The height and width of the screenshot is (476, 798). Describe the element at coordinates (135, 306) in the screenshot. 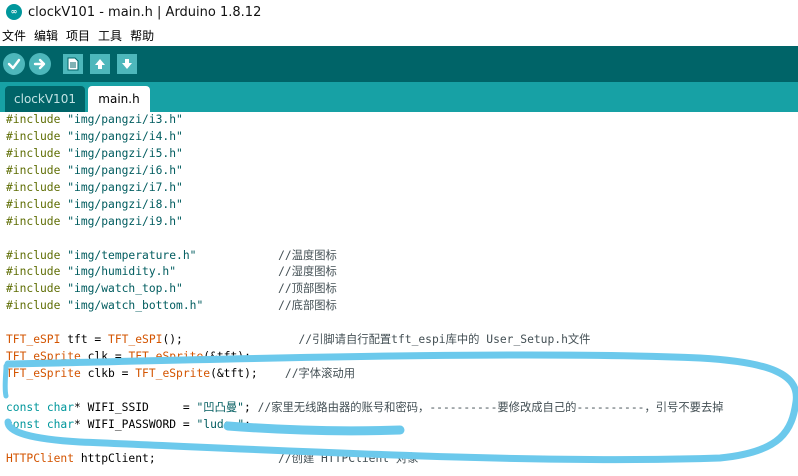

I see `code-token: "img/watch_bottom.h"` at that location.